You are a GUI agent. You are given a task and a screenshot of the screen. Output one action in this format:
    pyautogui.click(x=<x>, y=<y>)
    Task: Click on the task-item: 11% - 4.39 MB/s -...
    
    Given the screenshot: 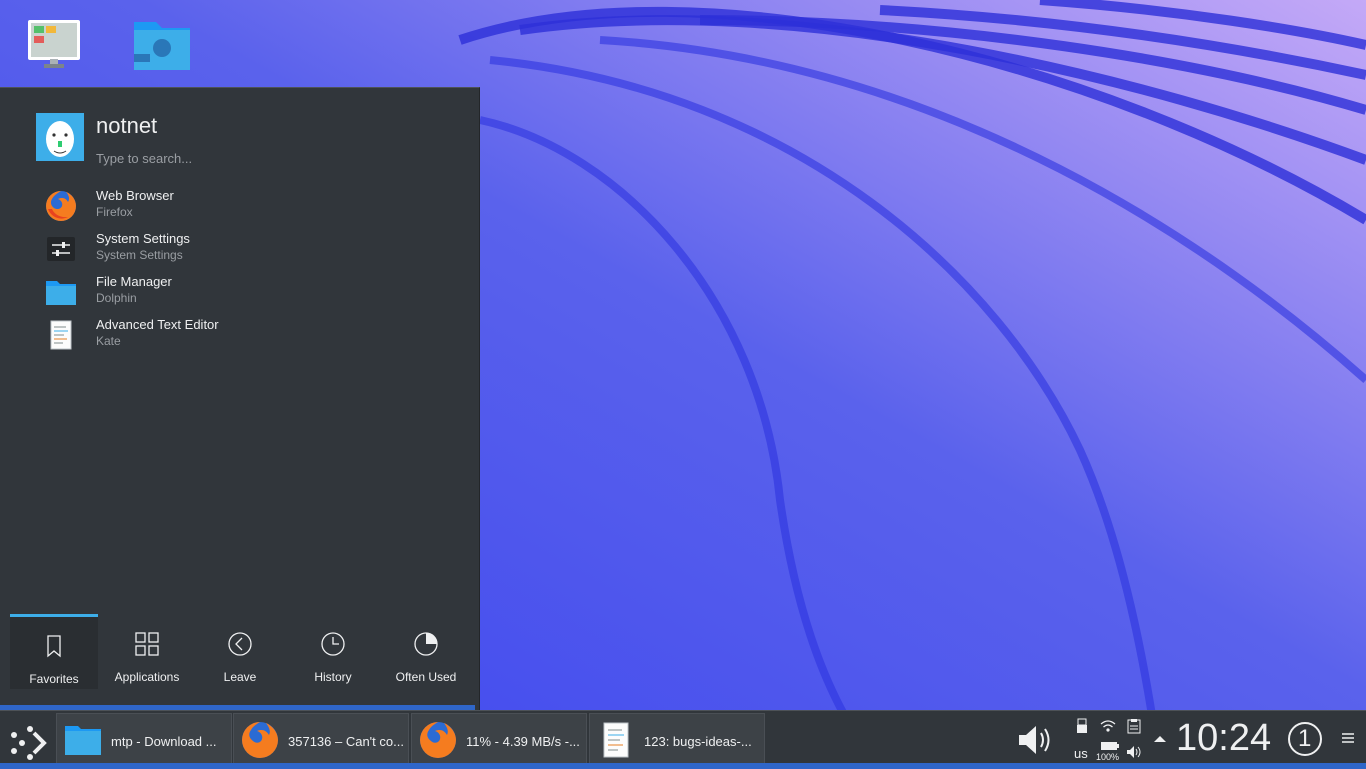 What is the action you would take?
    pyautogui.click(x=499, y=739)
    